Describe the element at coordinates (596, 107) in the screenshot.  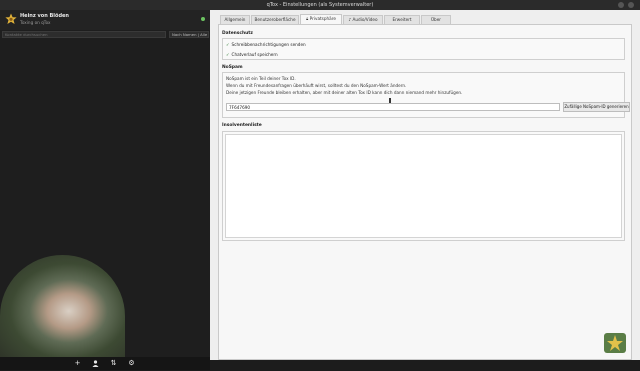
I see `generate-nospam-button: Zufällige NoSpam-ID generieren` at that location.